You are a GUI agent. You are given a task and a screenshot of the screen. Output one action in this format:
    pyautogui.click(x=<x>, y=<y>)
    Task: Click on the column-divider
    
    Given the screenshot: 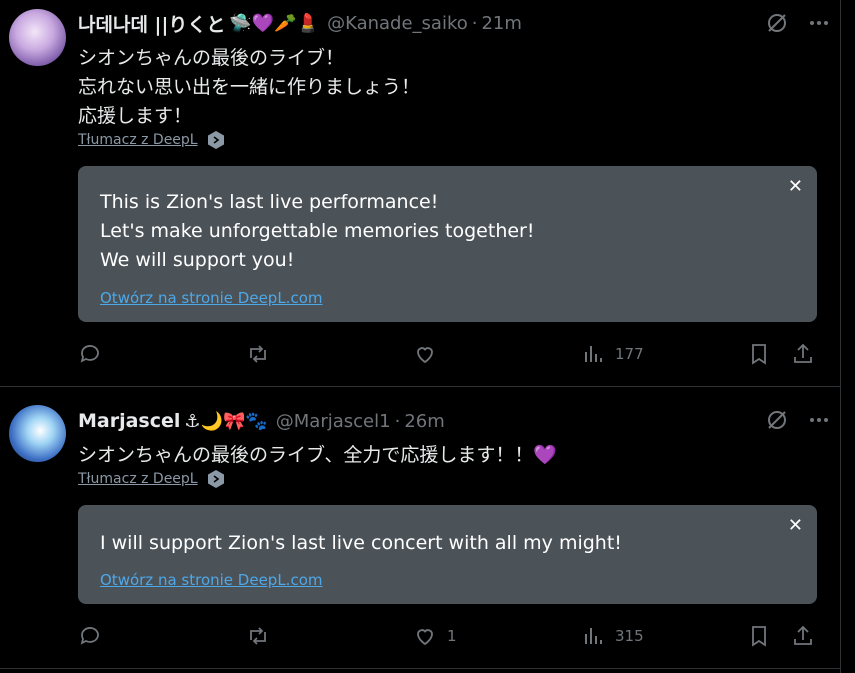 What is the action you would take?
    pyautogui.click(x=840, y=336)
    